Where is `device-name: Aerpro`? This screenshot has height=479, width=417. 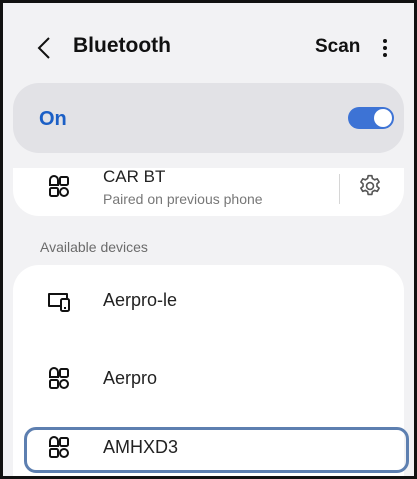
device-name: Aerpro is located at coordinates (130, 378).